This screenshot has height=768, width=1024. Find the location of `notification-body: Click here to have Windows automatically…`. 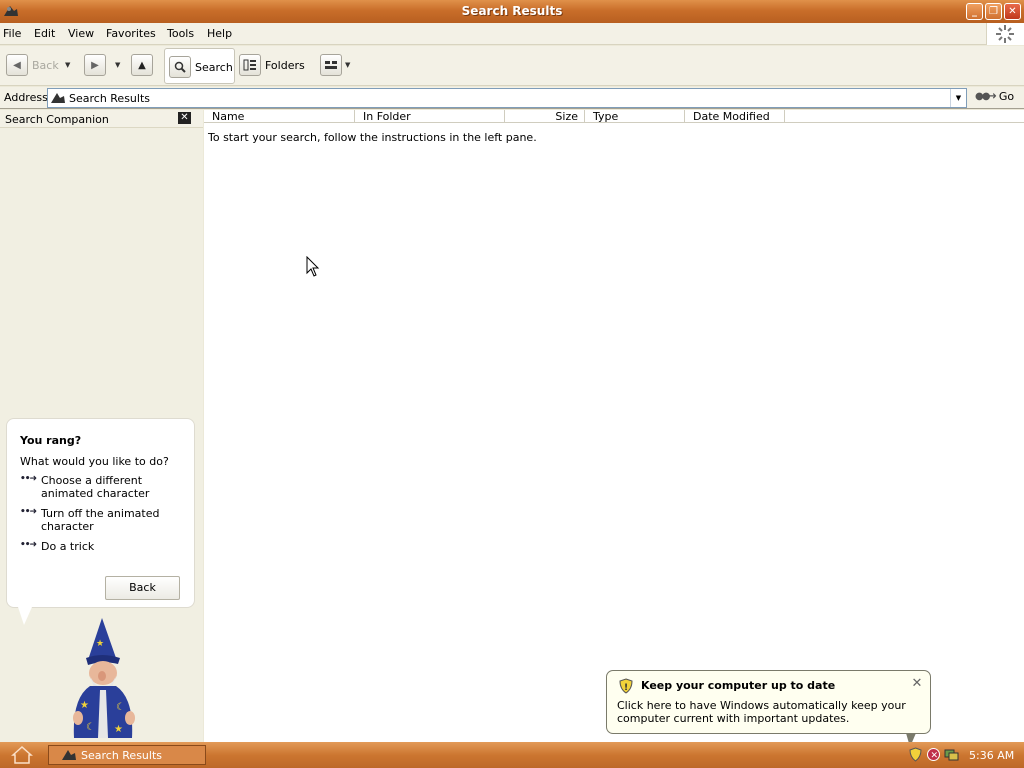

notification-body: Click here to have Windows automatically… is located at coordinates (761, 712).